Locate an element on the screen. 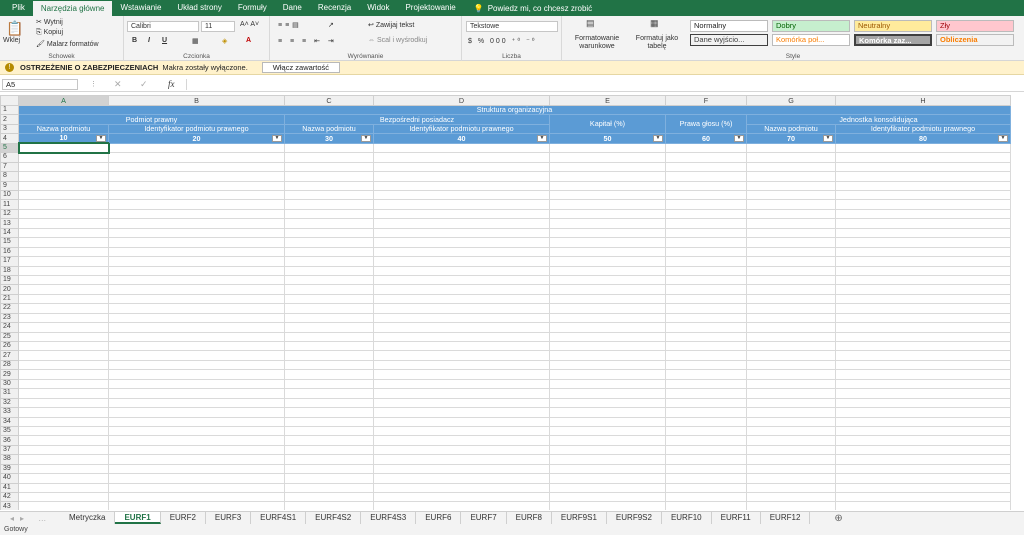 The width and height of the screenshot is (1024, 535). italic-button: I is located at coordinates (149, 40).